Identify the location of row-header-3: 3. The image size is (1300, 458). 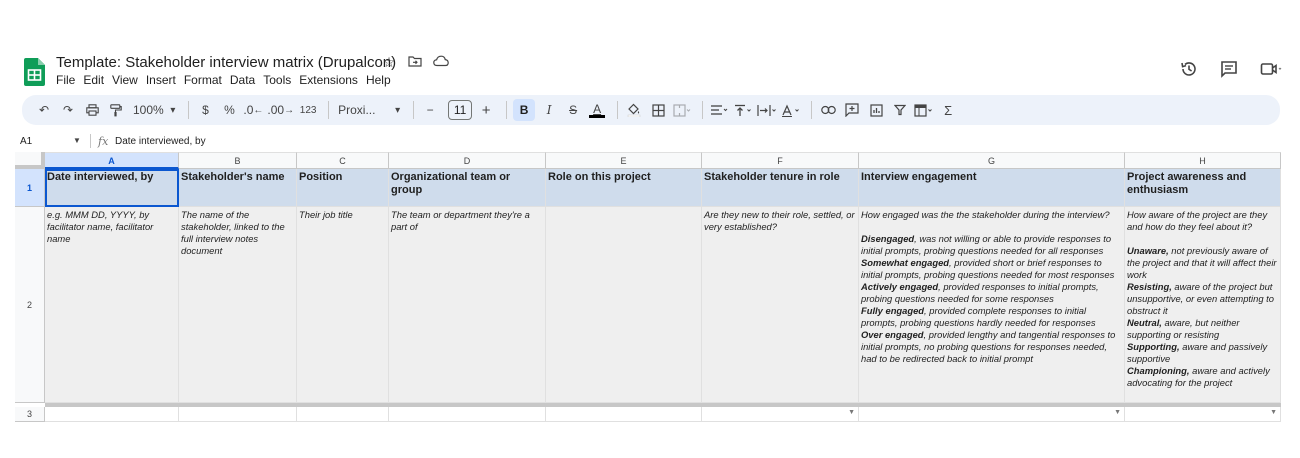
(30, 414).